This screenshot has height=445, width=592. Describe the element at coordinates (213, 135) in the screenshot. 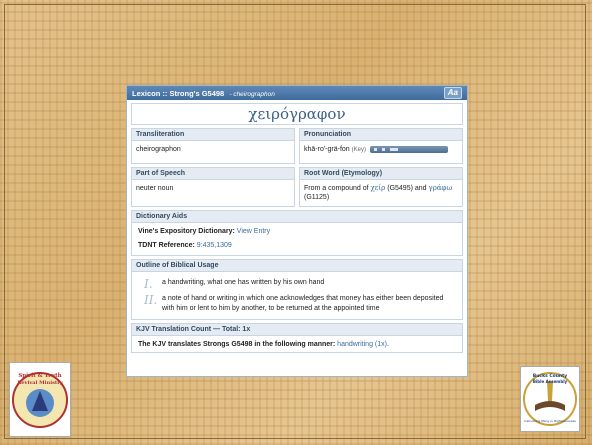

I see `transliteration-header: Transliteration` at that location.